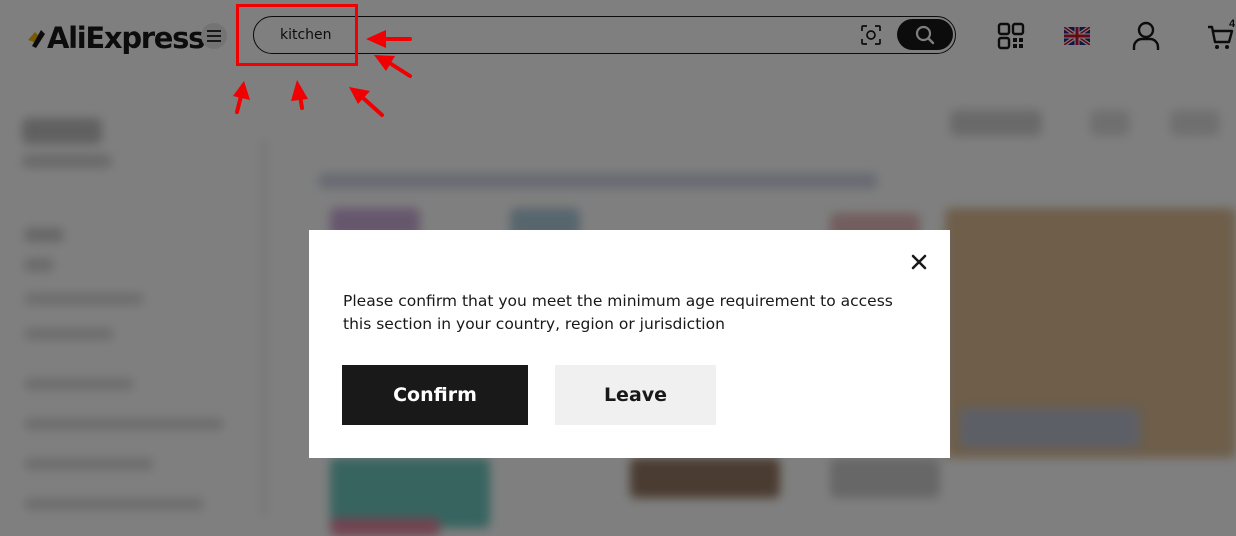 The image size is (1236, 536). What do you see at coordinates (322, 73) in the screenshot?
I see `annotation-arrows` at bounding box center [322, 73].